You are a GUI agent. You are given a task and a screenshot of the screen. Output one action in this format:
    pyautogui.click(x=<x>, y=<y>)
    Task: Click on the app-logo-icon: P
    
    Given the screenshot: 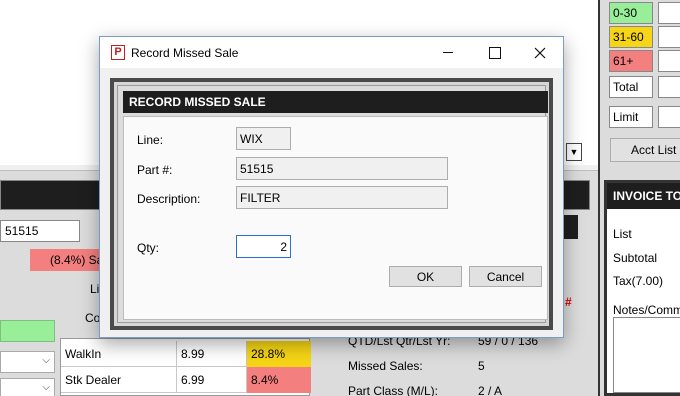 What is the action you would take?
    pyautogui.click(x=118, y=52)
    